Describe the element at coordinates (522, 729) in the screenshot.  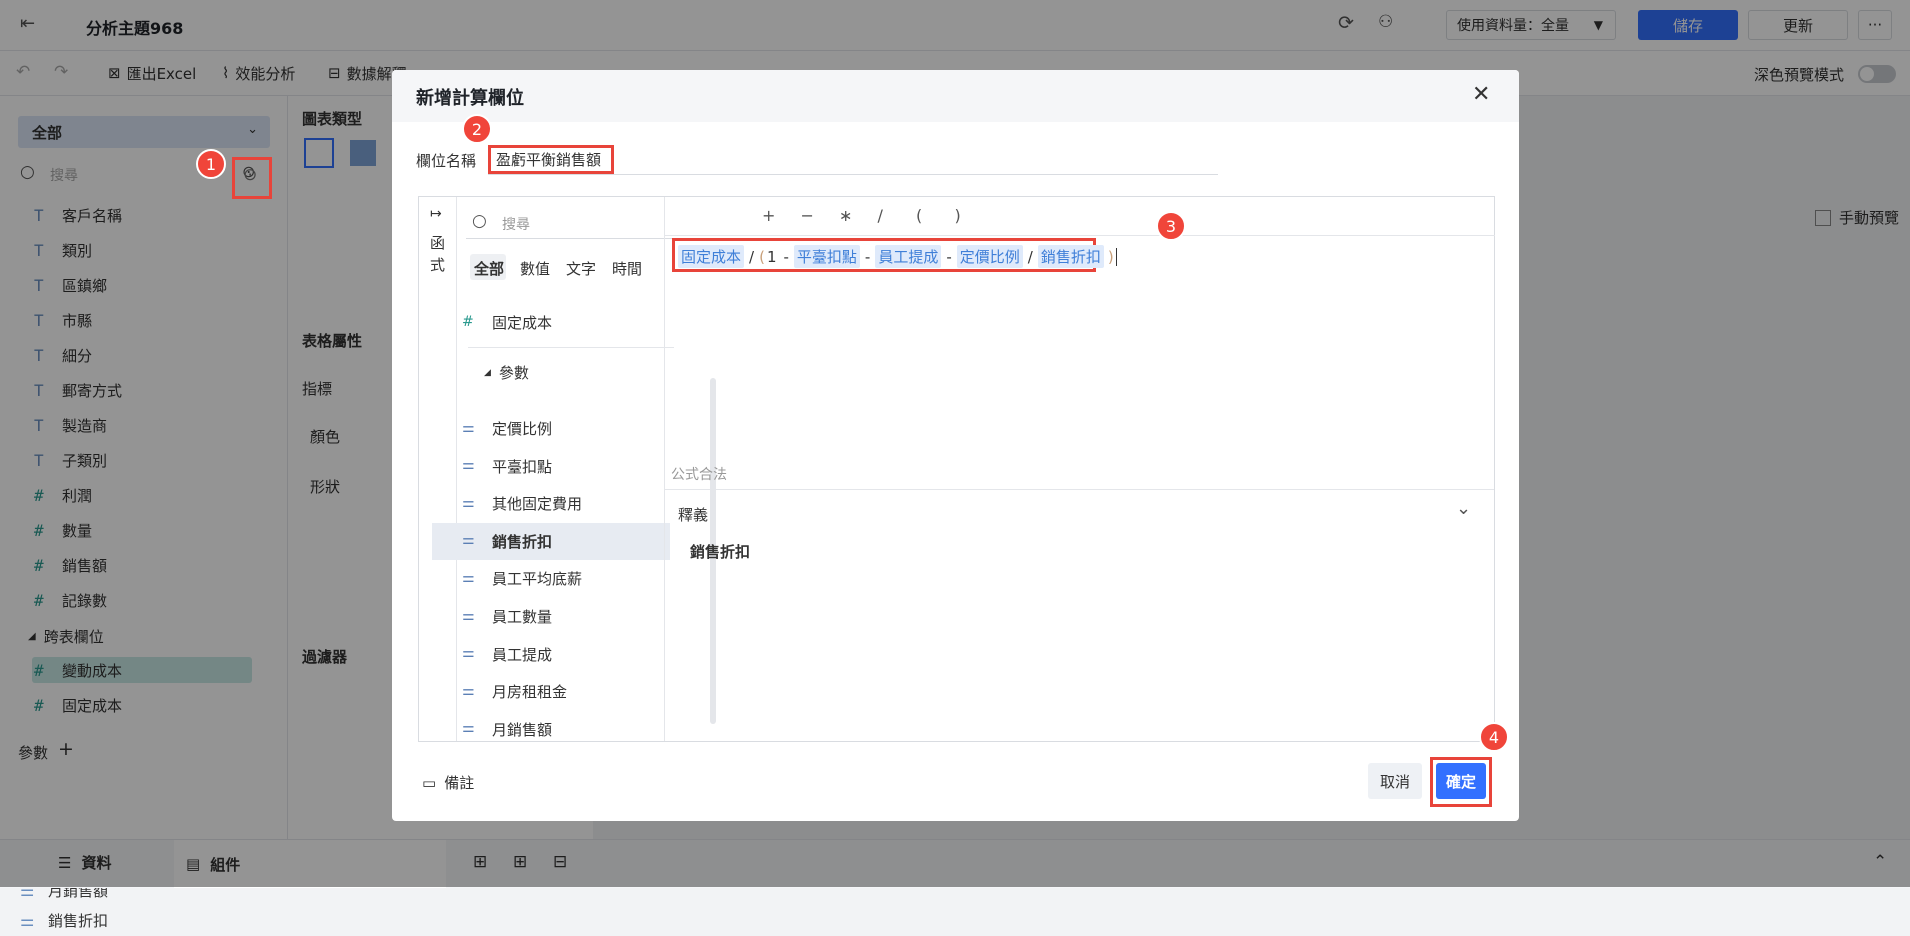
I see `param-list-item-label: 月銷售額` at that location.